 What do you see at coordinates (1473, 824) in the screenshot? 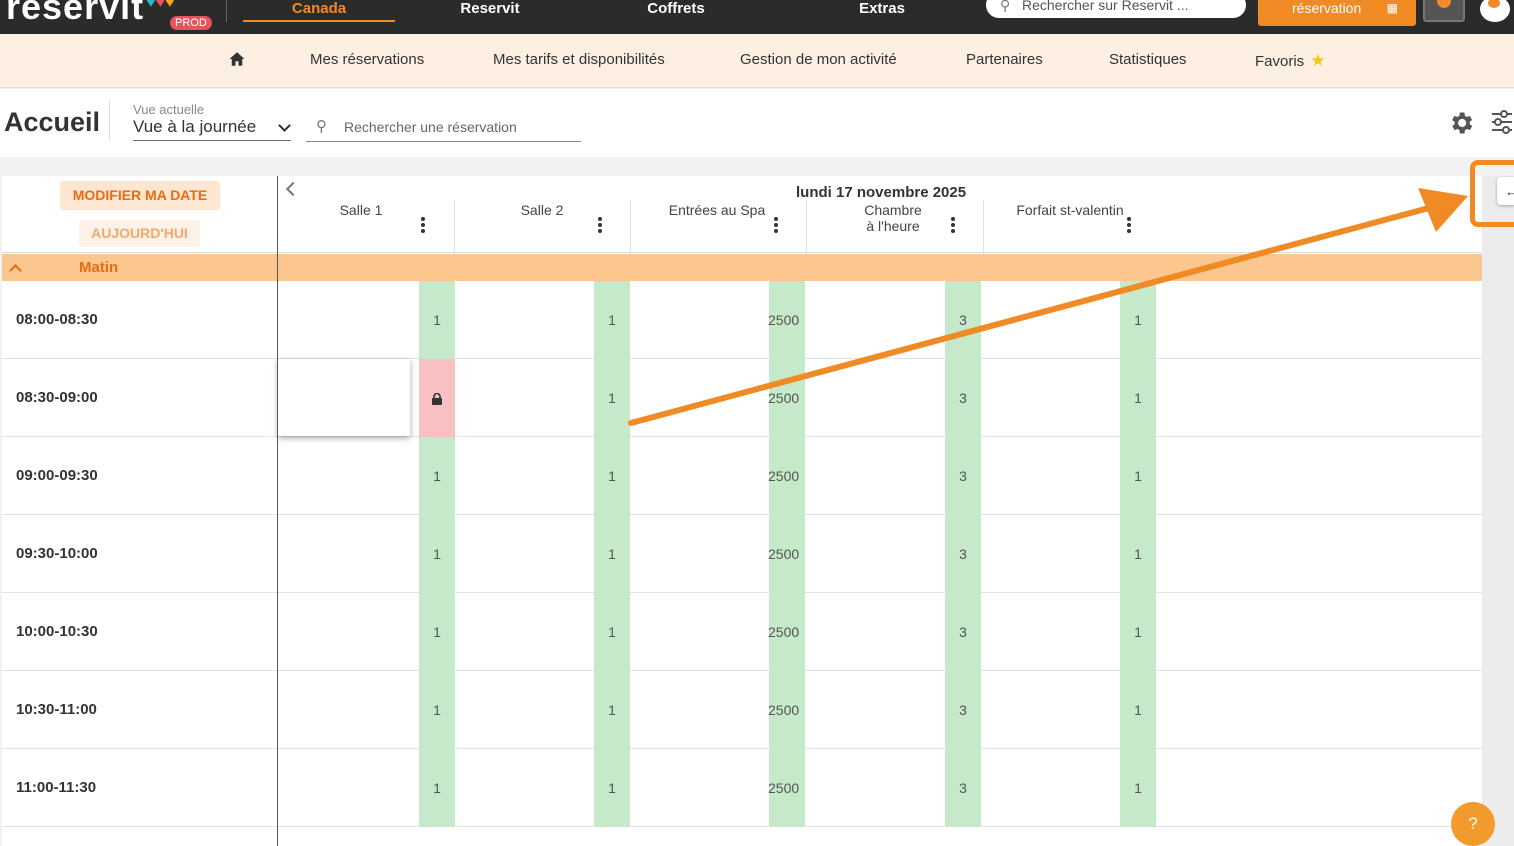
I see `help-button: ?` at bounding box center [1473, 824].